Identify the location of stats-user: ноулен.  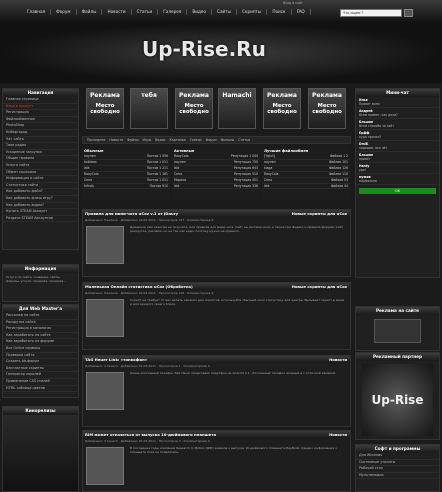
(270, 161).